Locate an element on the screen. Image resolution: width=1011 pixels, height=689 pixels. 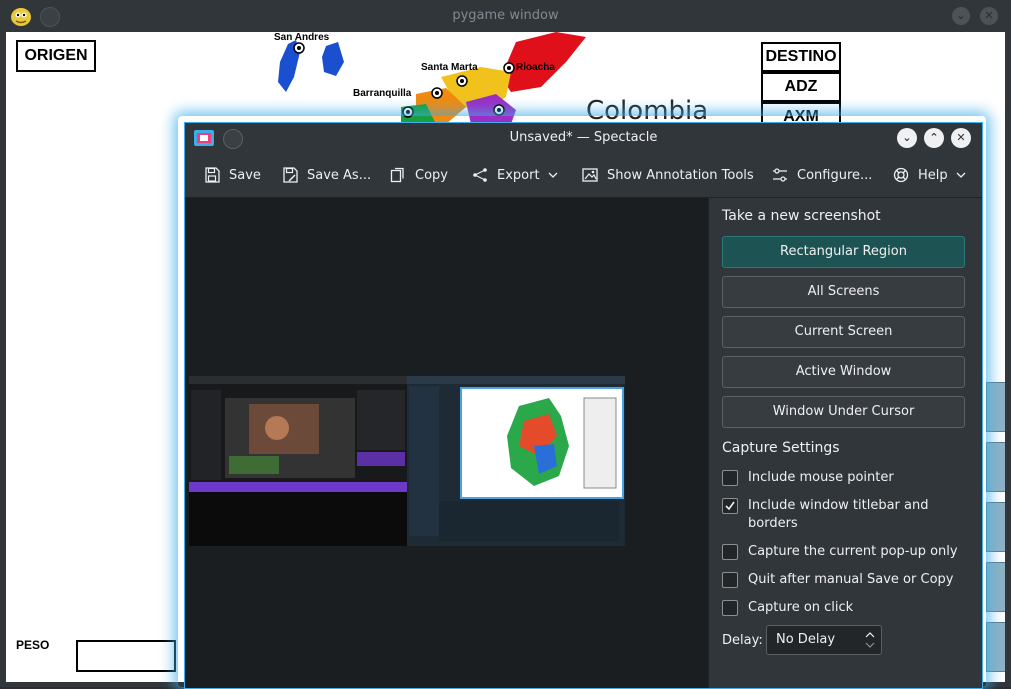
show-annotation-tools-label: Show Annotation Tools is located at coordinates (680, 175).